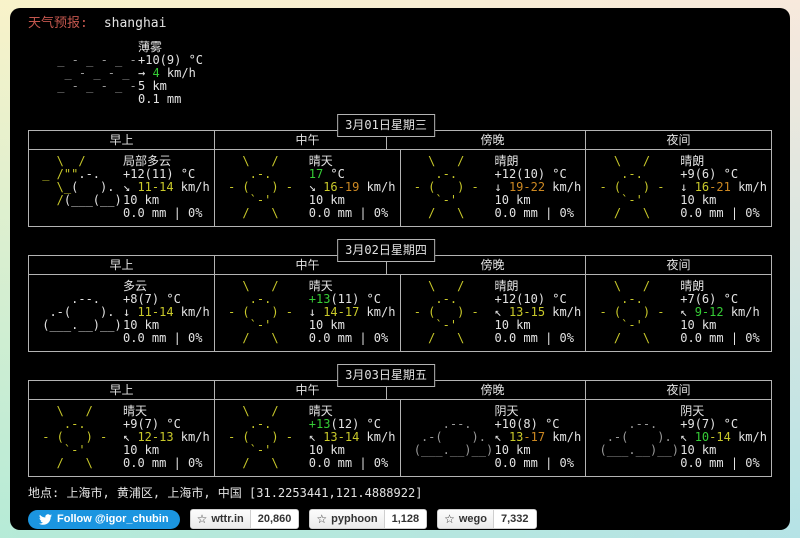 The height and width of the screenshot is (538, 800). Describe the element at coordinates (354, 519) in the screenshot. I see `badge-label: pyphoon` at that location.